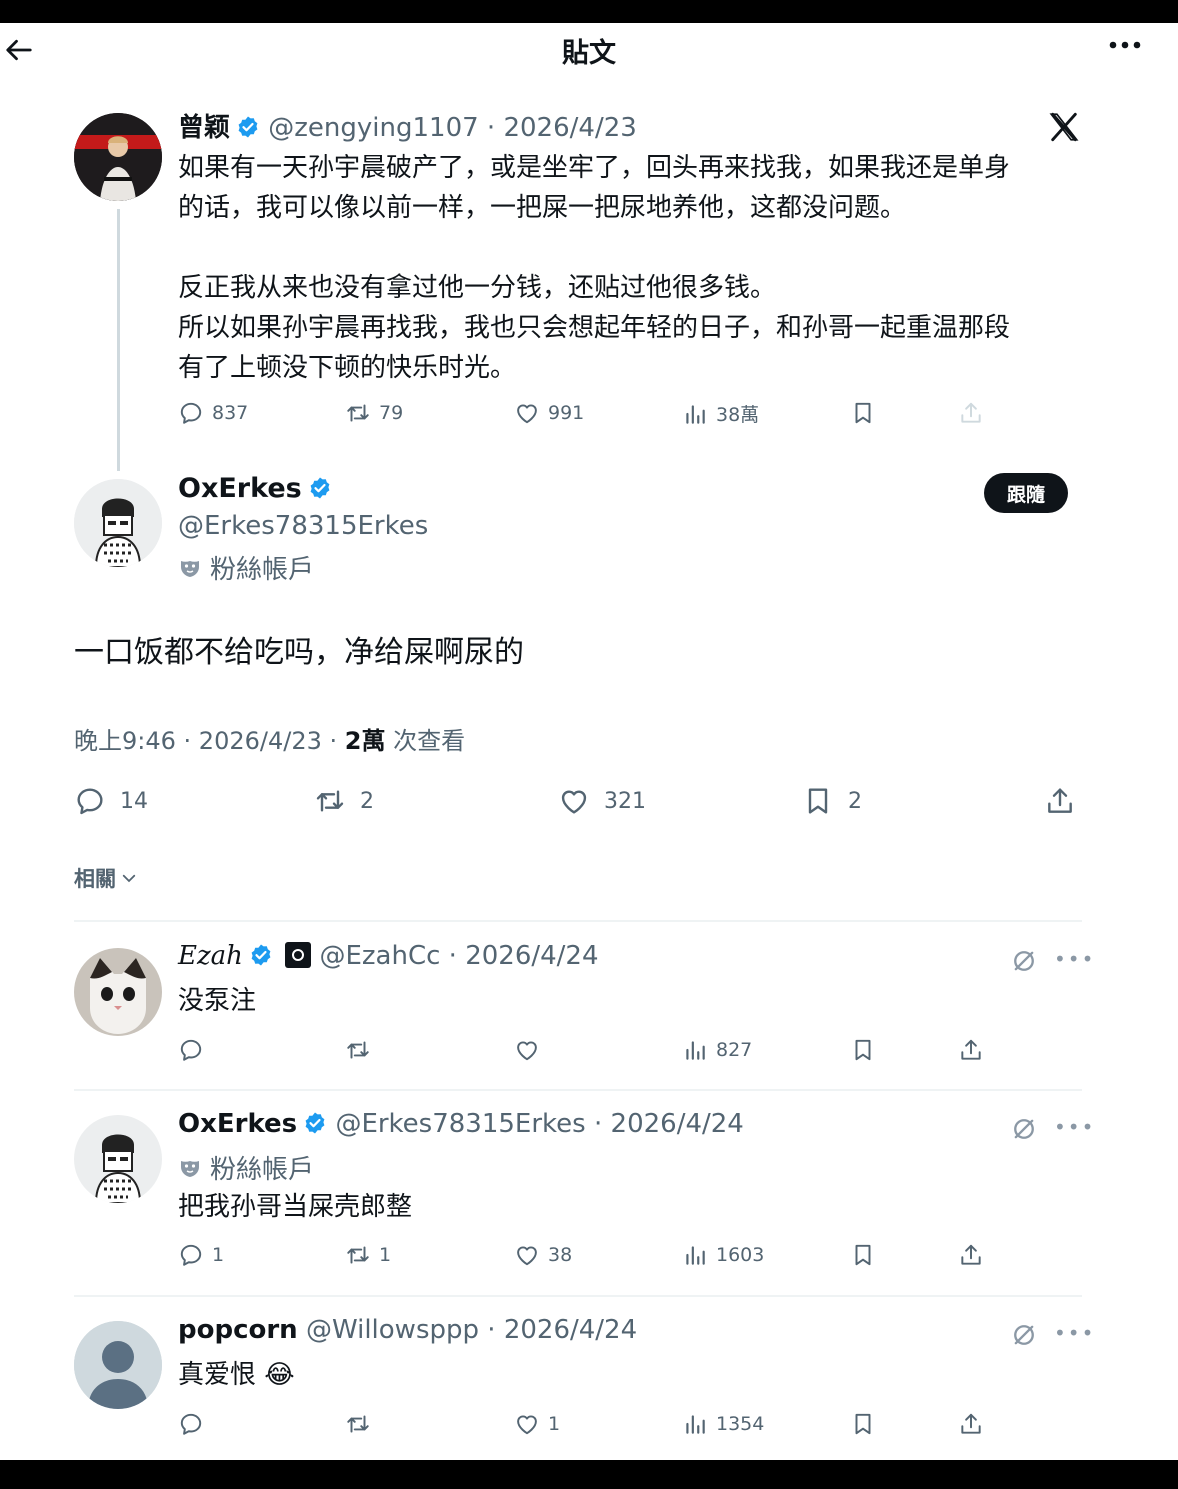 Image resolution: width=1178 pixels, height=1489 pixels. I want to click on author-name: 曾颖, so click(204, 128).